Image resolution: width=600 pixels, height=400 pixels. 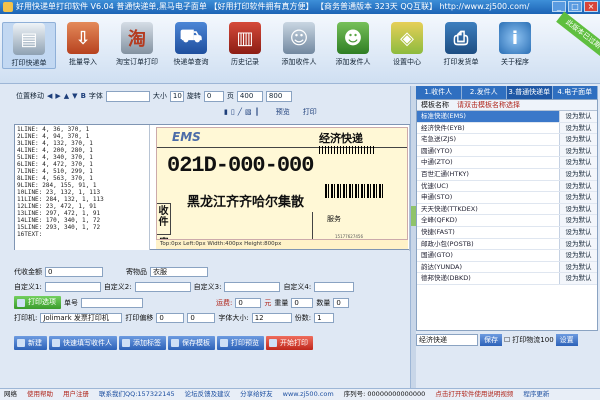 I want to click on template-name: 韵达(YUNDA), so click(x=488, y=267).